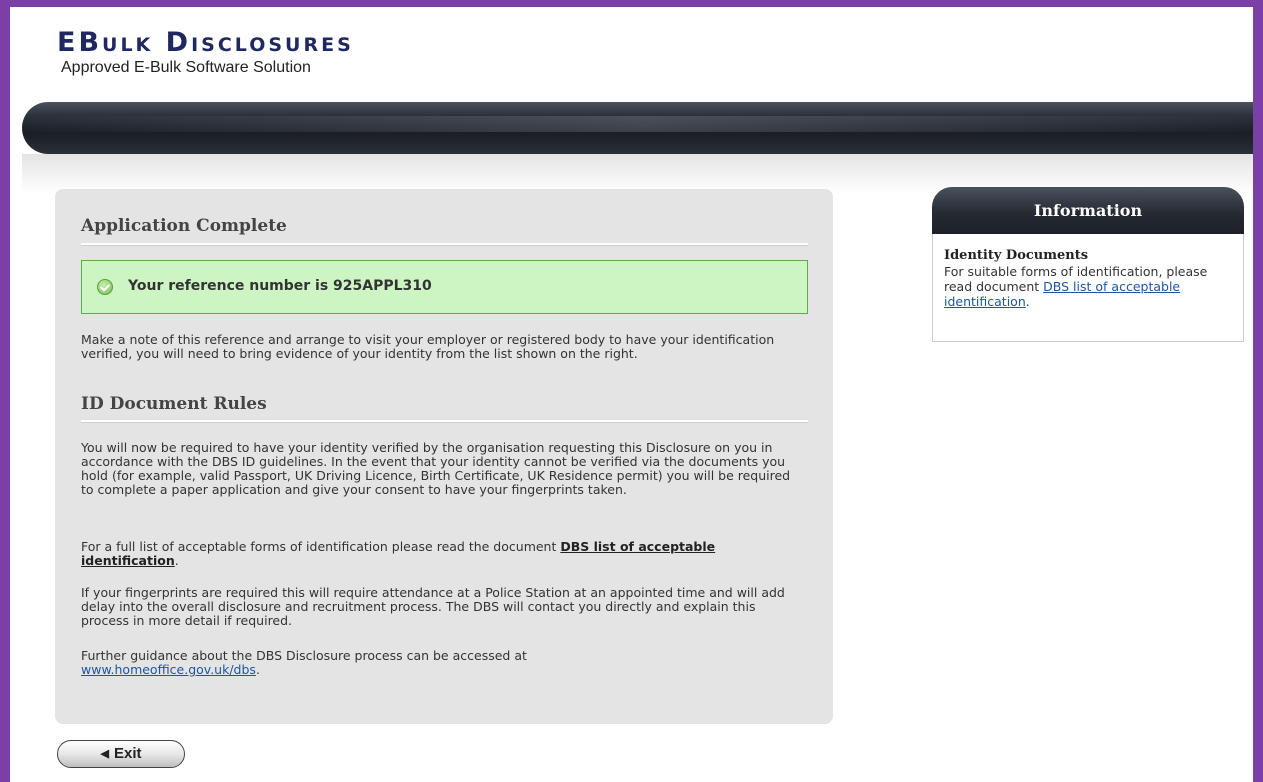  I want to click on exit-button-label: Exit, so click(127, 753).